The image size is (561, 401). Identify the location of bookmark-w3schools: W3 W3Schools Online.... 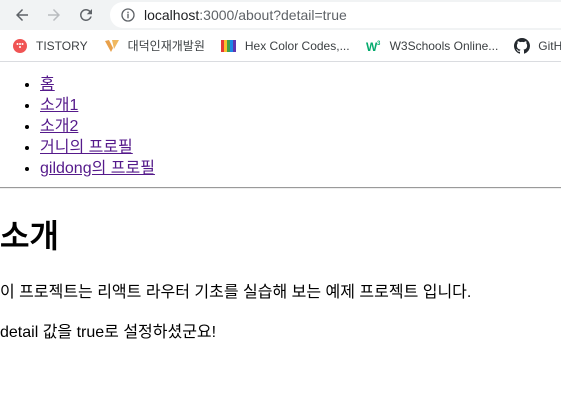
(432, 46).